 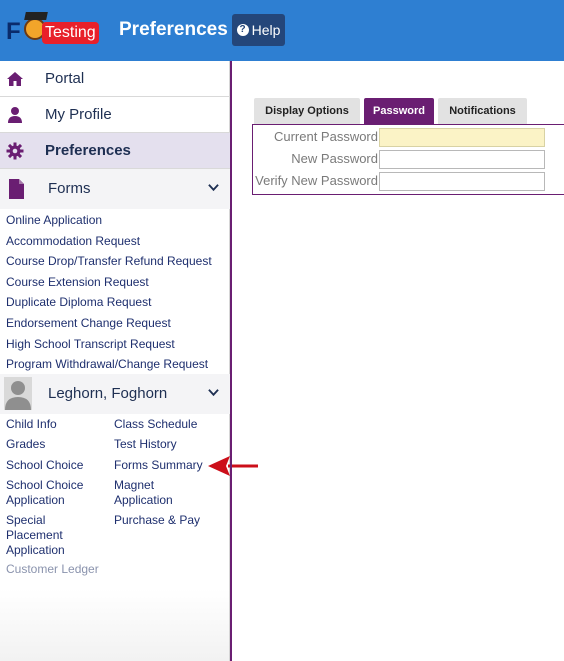 What do you see at coordinates (316, 180) in the screenshot?
I see `verify-password-label: Verify New Password` at bounding box center [316, 180].